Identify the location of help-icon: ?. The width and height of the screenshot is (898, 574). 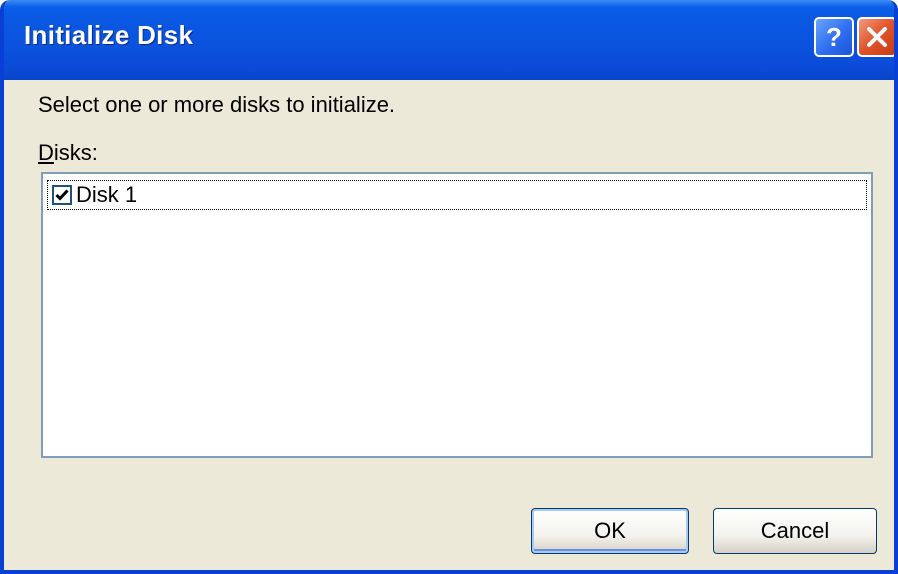
(834, 37).